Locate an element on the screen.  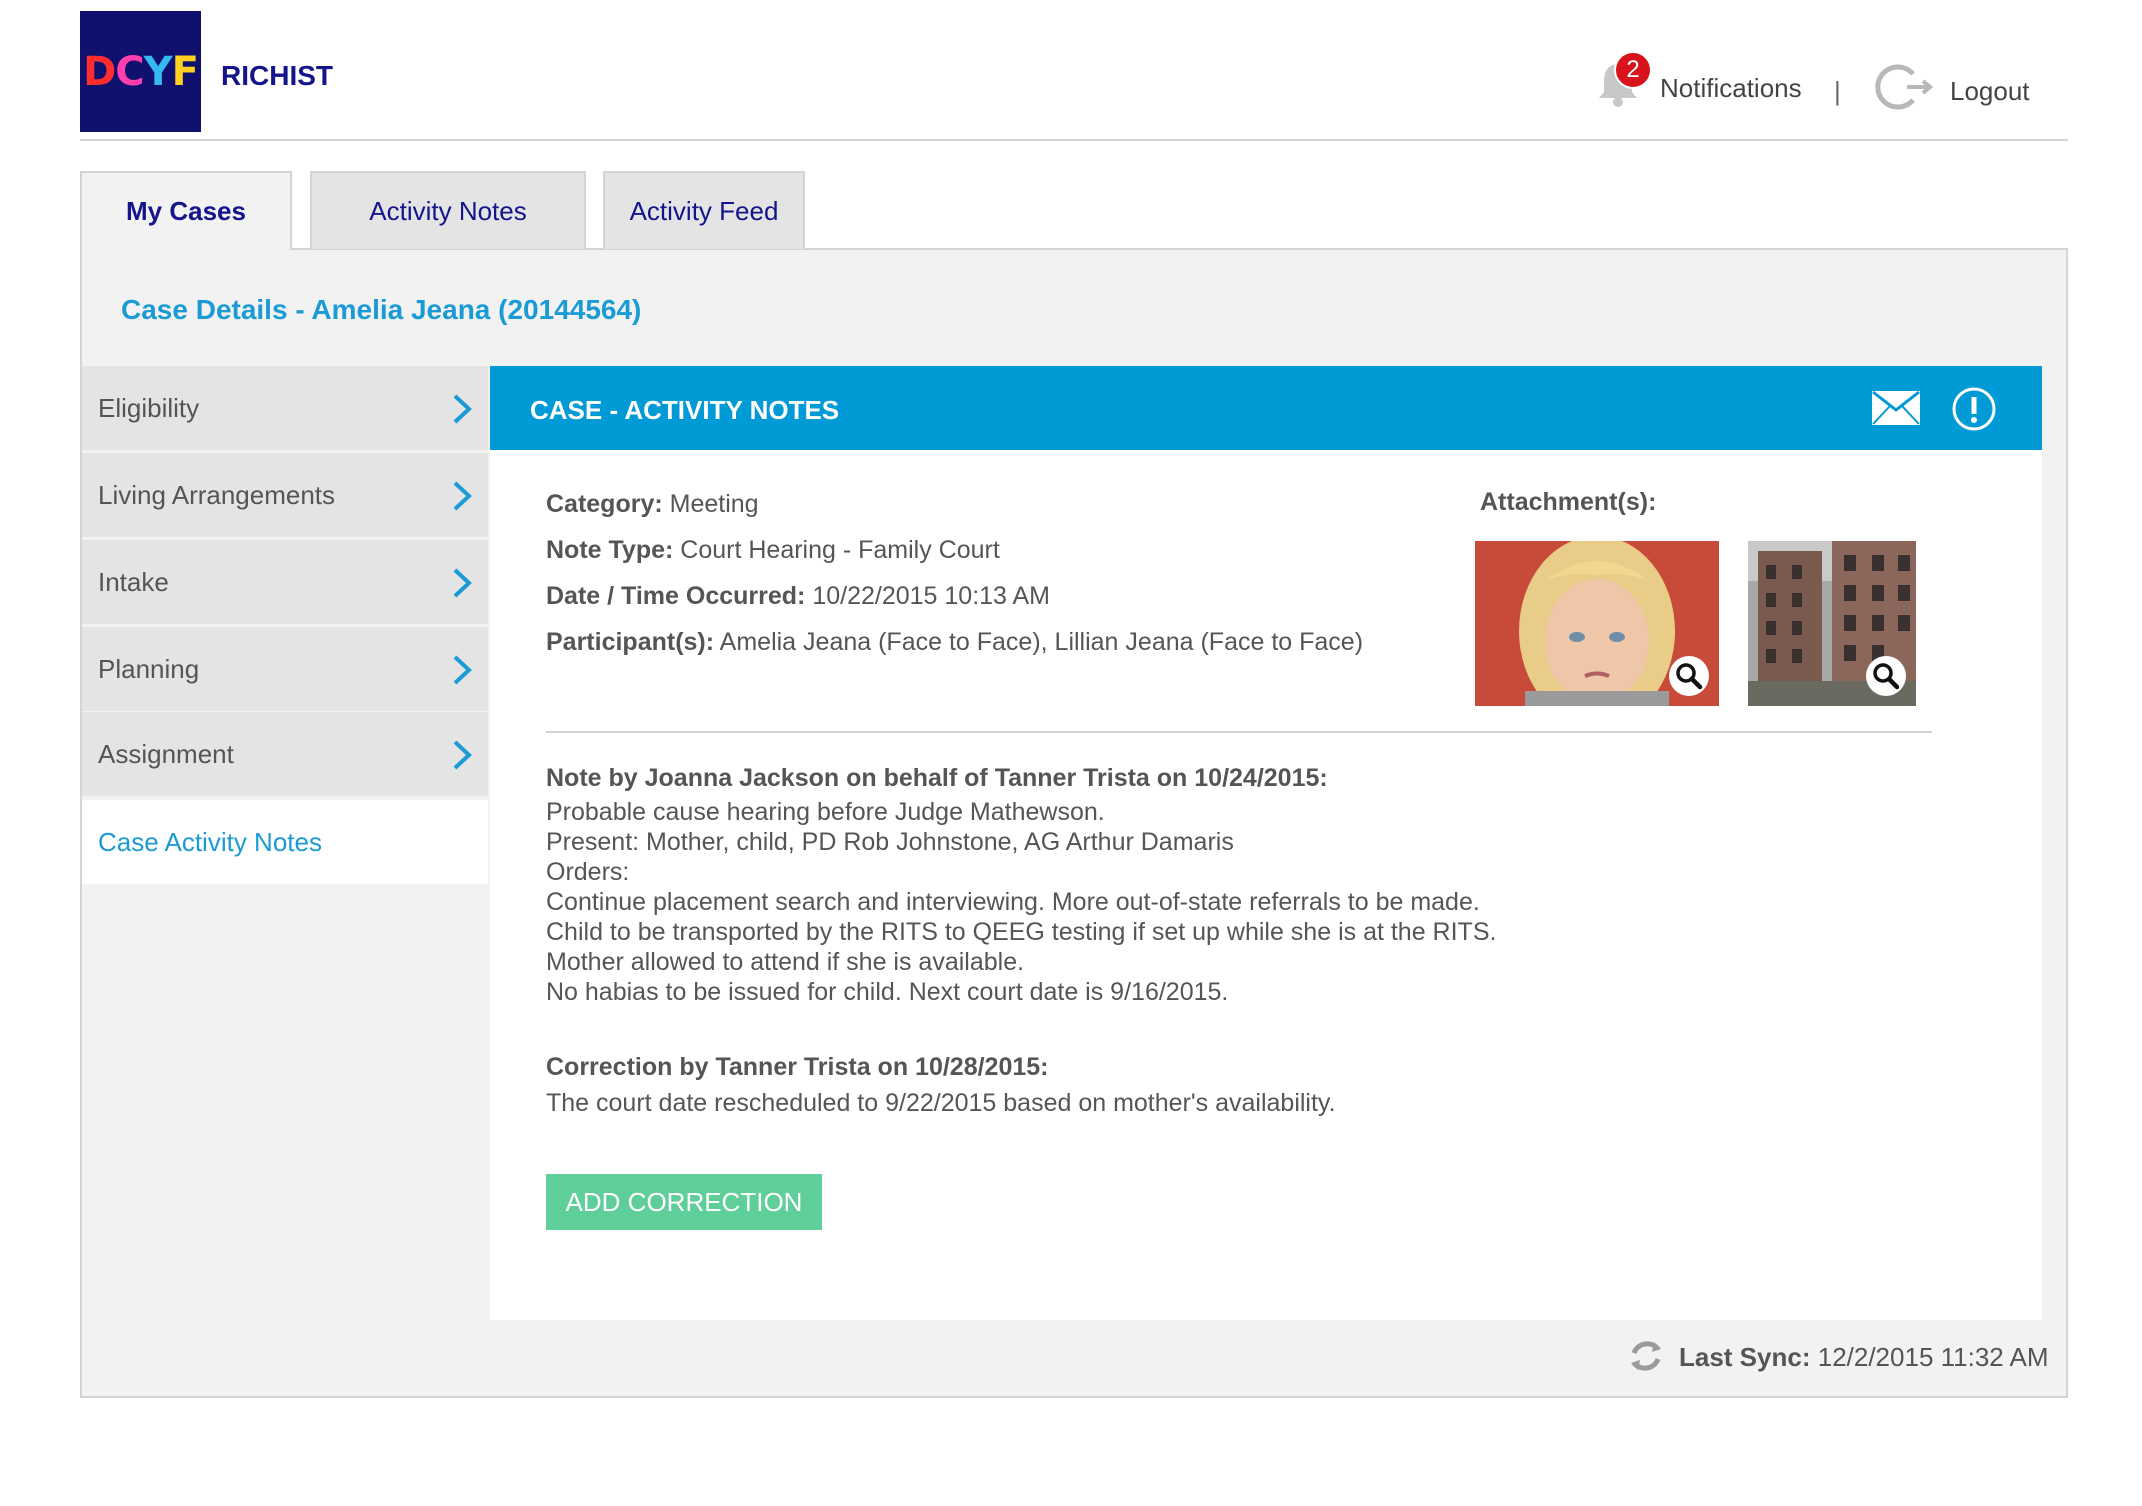
tab-activity-notes: Activity Notes is located at coordinates (448, 210).